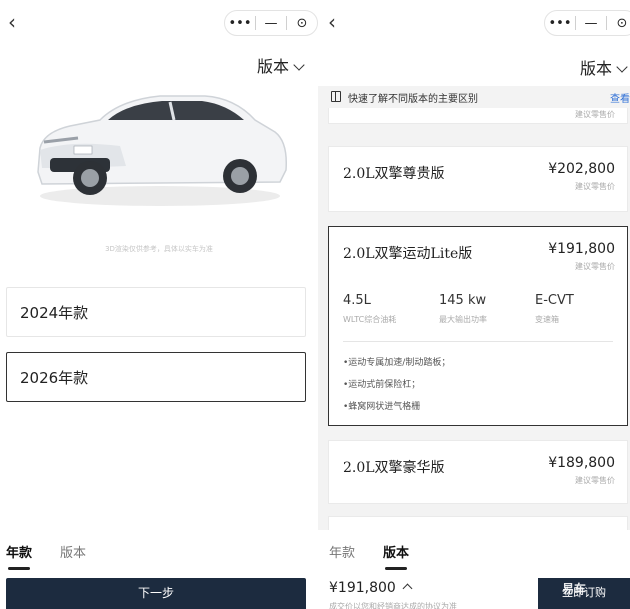 Image resolution: width=630 pixels, height=609 pixels. I want to click on spec-value: 145 kw, so click(463, 300).